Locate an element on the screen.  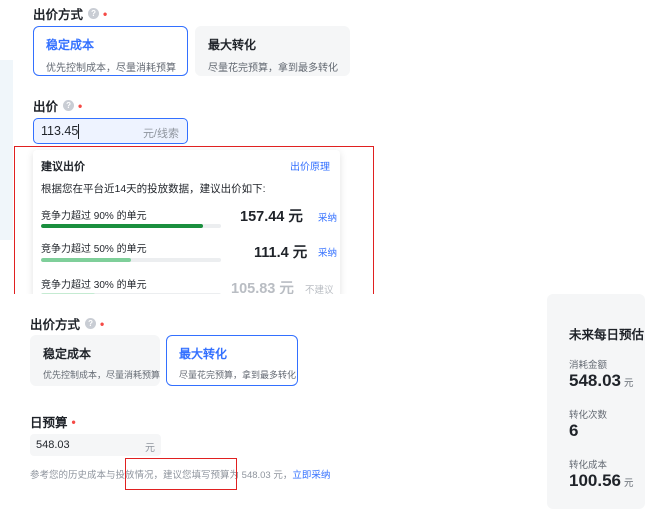
forecast-number: 6 is located at coordinates (574, 430).